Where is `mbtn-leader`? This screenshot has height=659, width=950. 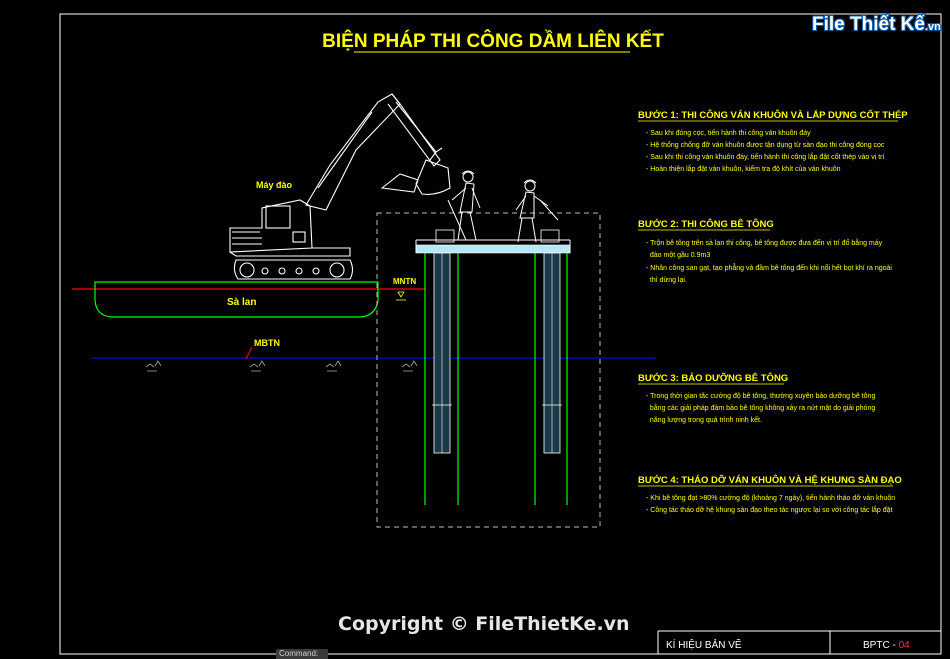 mbtn-leader is located at coordinates (249, 353).